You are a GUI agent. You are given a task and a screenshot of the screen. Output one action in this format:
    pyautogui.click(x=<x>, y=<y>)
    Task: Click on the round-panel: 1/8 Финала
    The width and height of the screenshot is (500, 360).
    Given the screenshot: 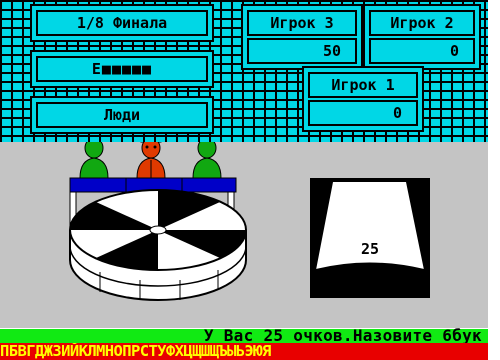 What is the action you would take?
    pyautogui.click(x=122, y=23)
    